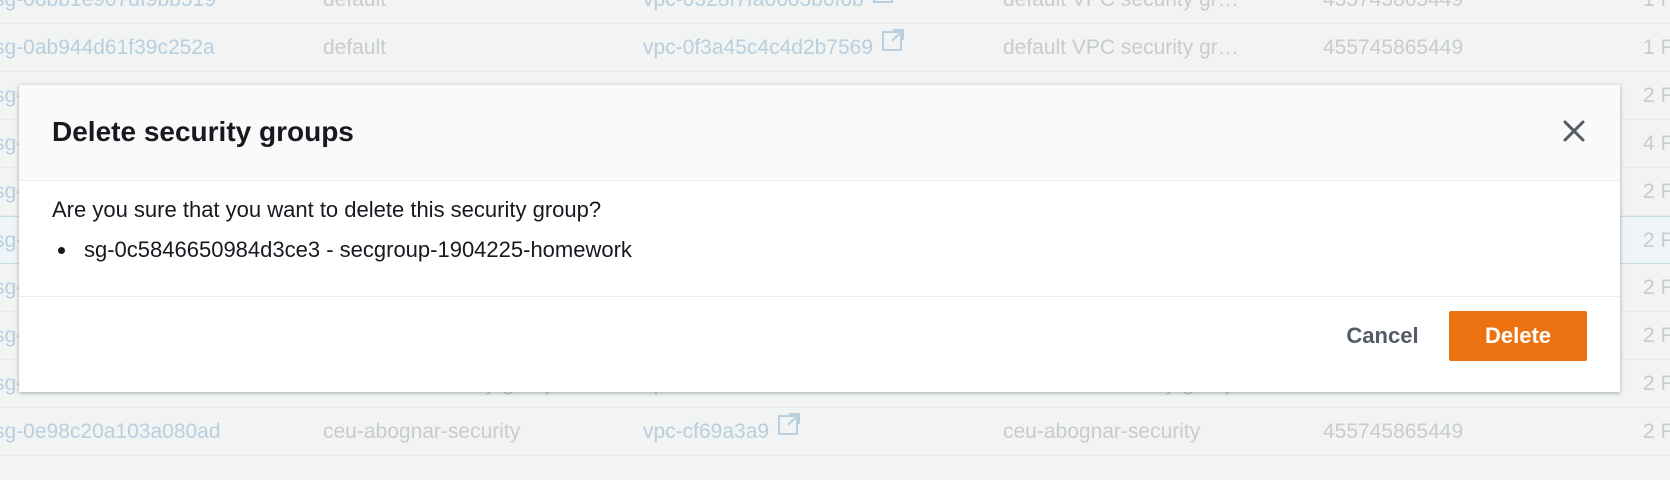 The image size is (1670, 480). I want to click on vpc-id-link: vpc-cf69a3a9, so click(808, 432).